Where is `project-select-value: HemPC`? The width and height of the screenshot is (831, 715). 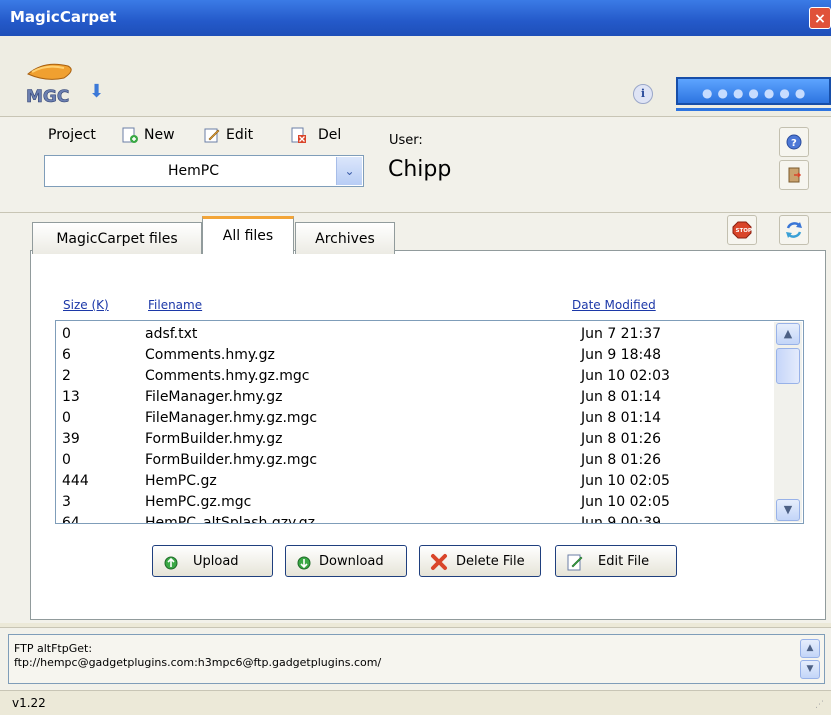
project-select-value: HemPC is located at coordinates (193, 171).